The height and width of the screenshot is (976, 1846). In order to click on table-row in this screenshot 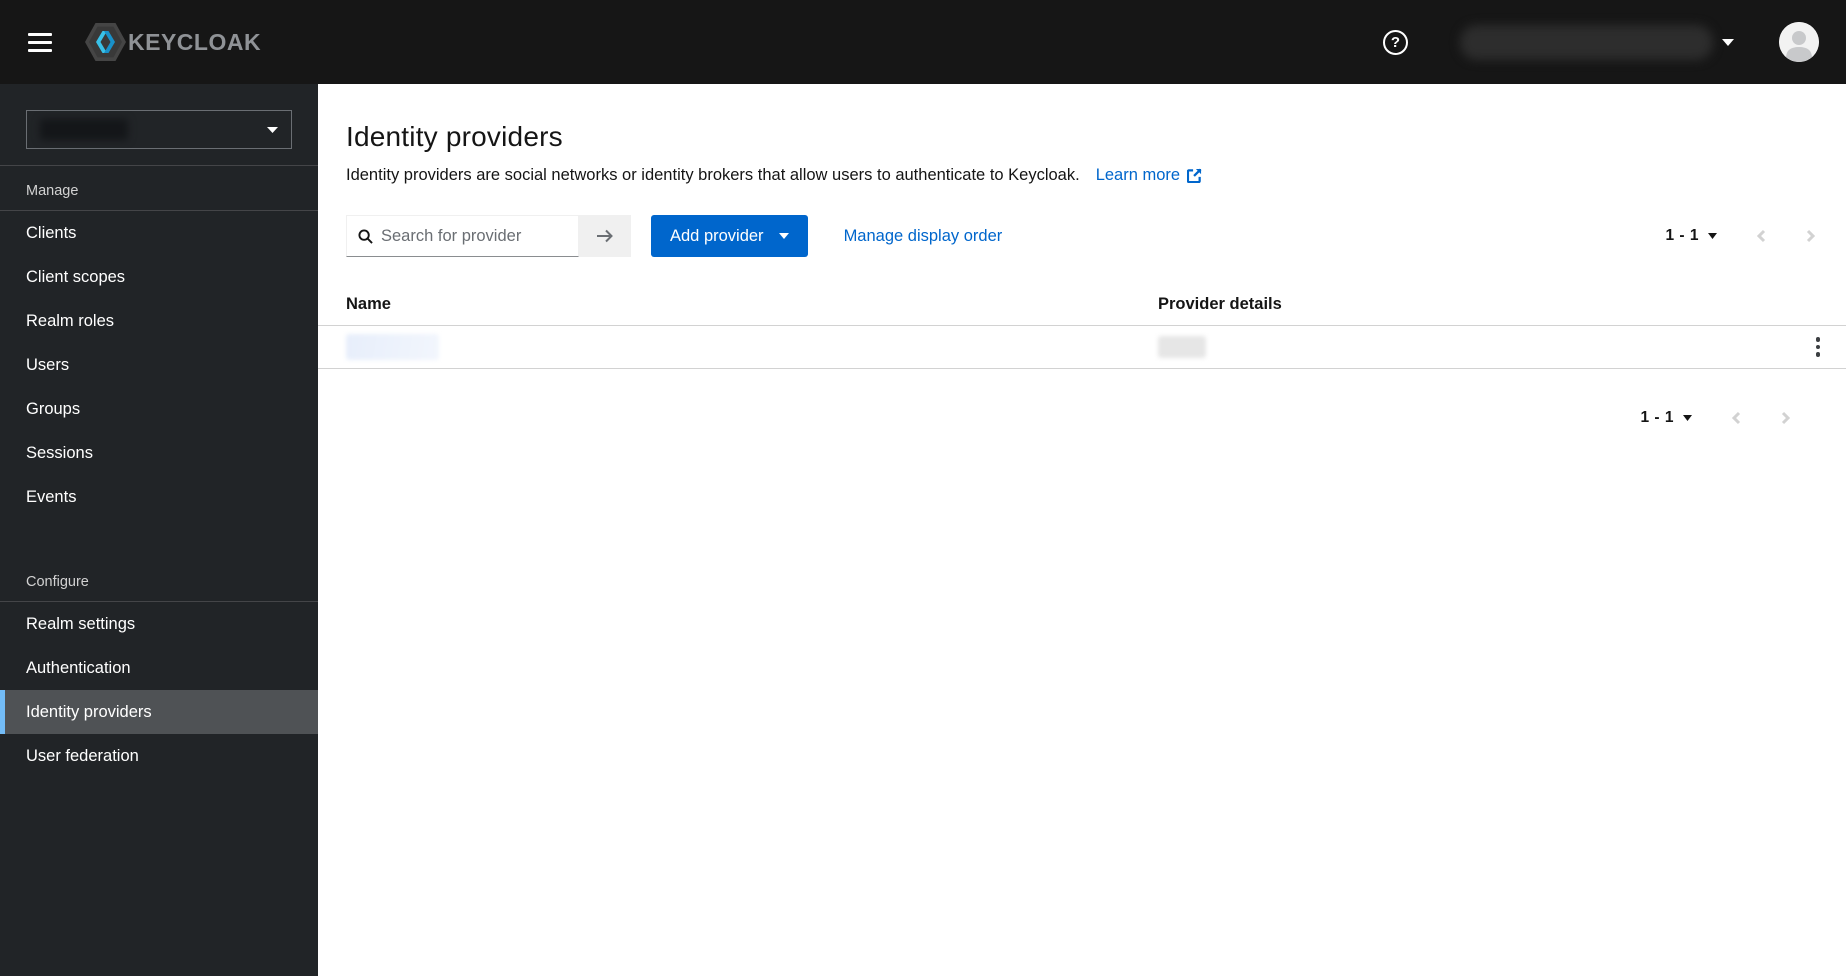, I will do `click(1082, 347)`.